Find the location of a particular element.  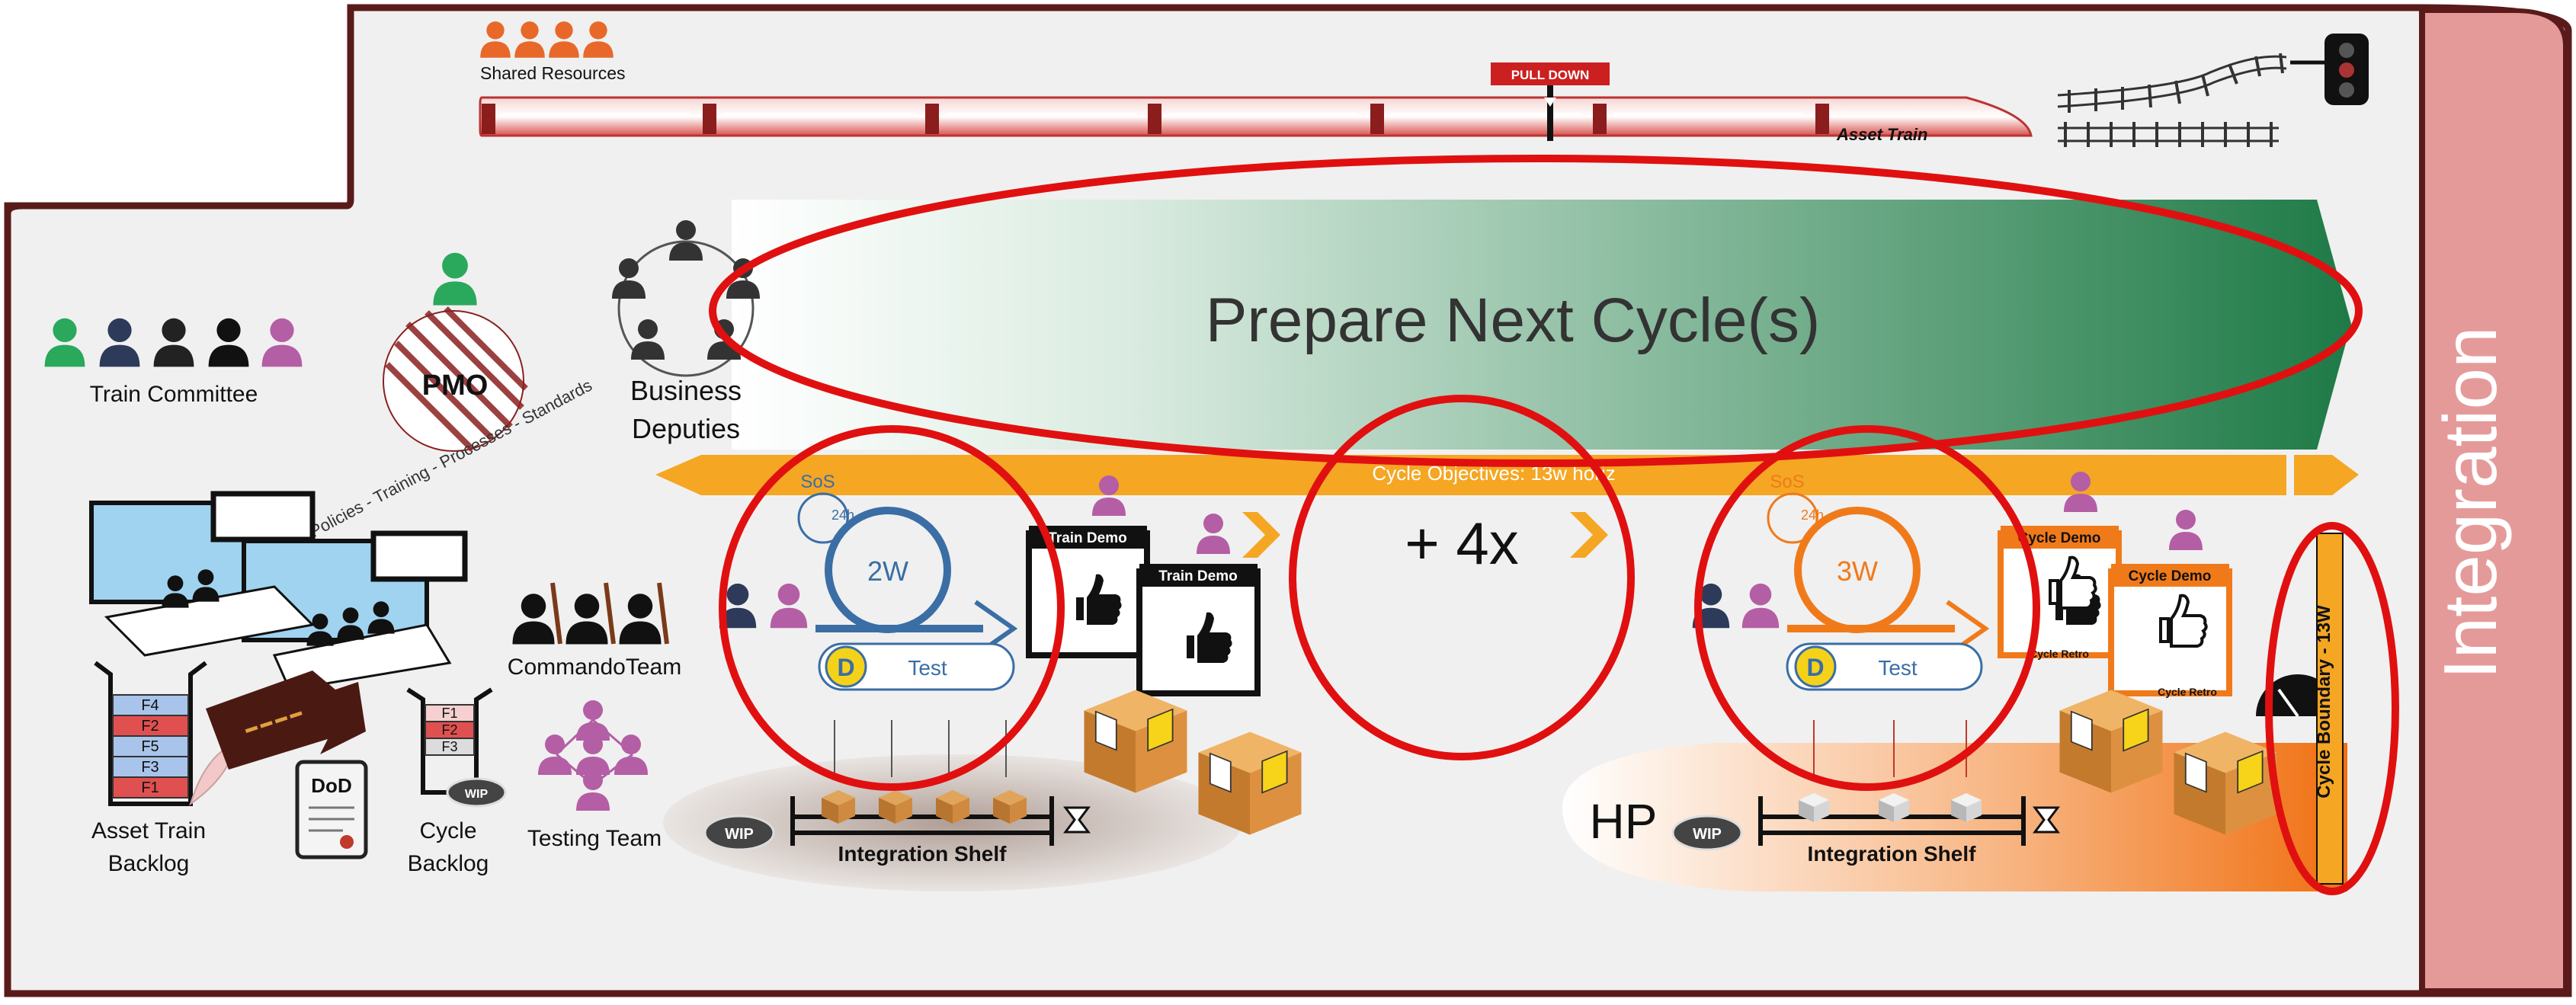

right-d-label: D is located at coordinates (1815, 667).